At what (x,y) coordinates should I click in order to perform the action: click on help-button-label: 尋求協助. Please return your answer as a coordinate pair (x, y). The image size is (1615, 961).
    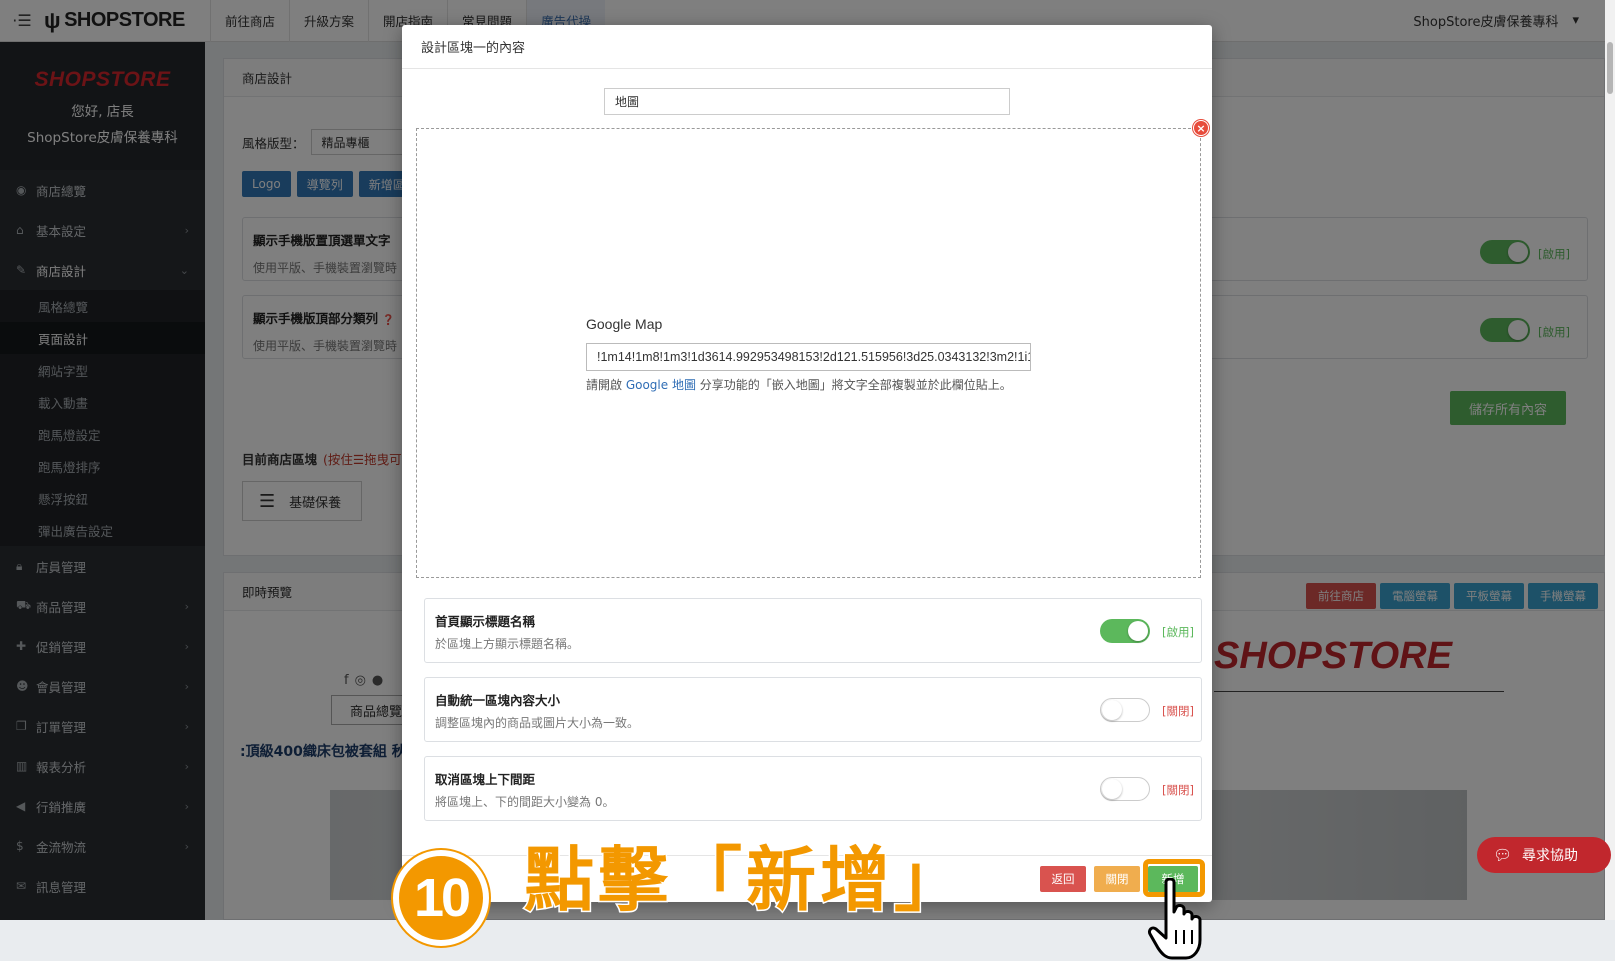
    Looking at the image, I should click on (1550, 856).